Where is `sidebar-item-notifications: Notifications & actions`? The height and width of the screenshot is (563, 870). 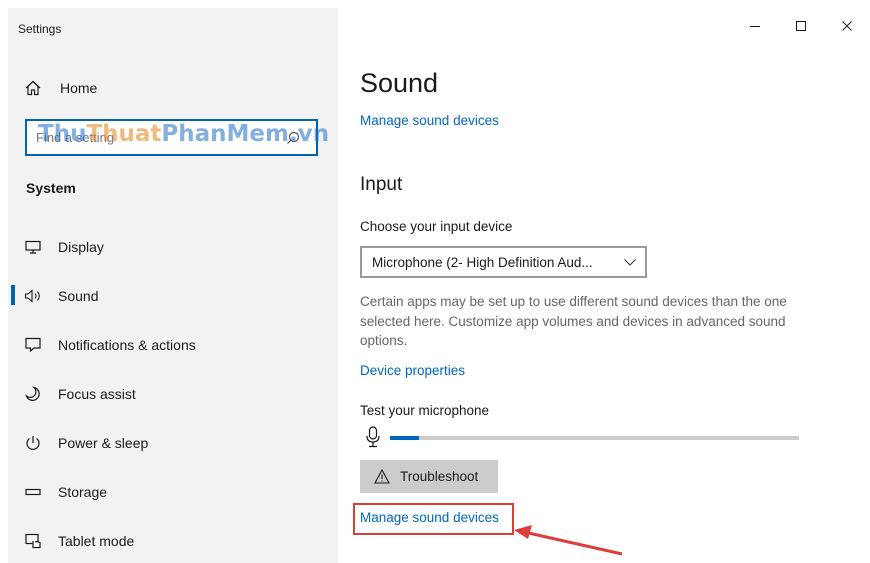
sidebar-item-notifications: Notifications & actions is located at coordinates (173, 344).